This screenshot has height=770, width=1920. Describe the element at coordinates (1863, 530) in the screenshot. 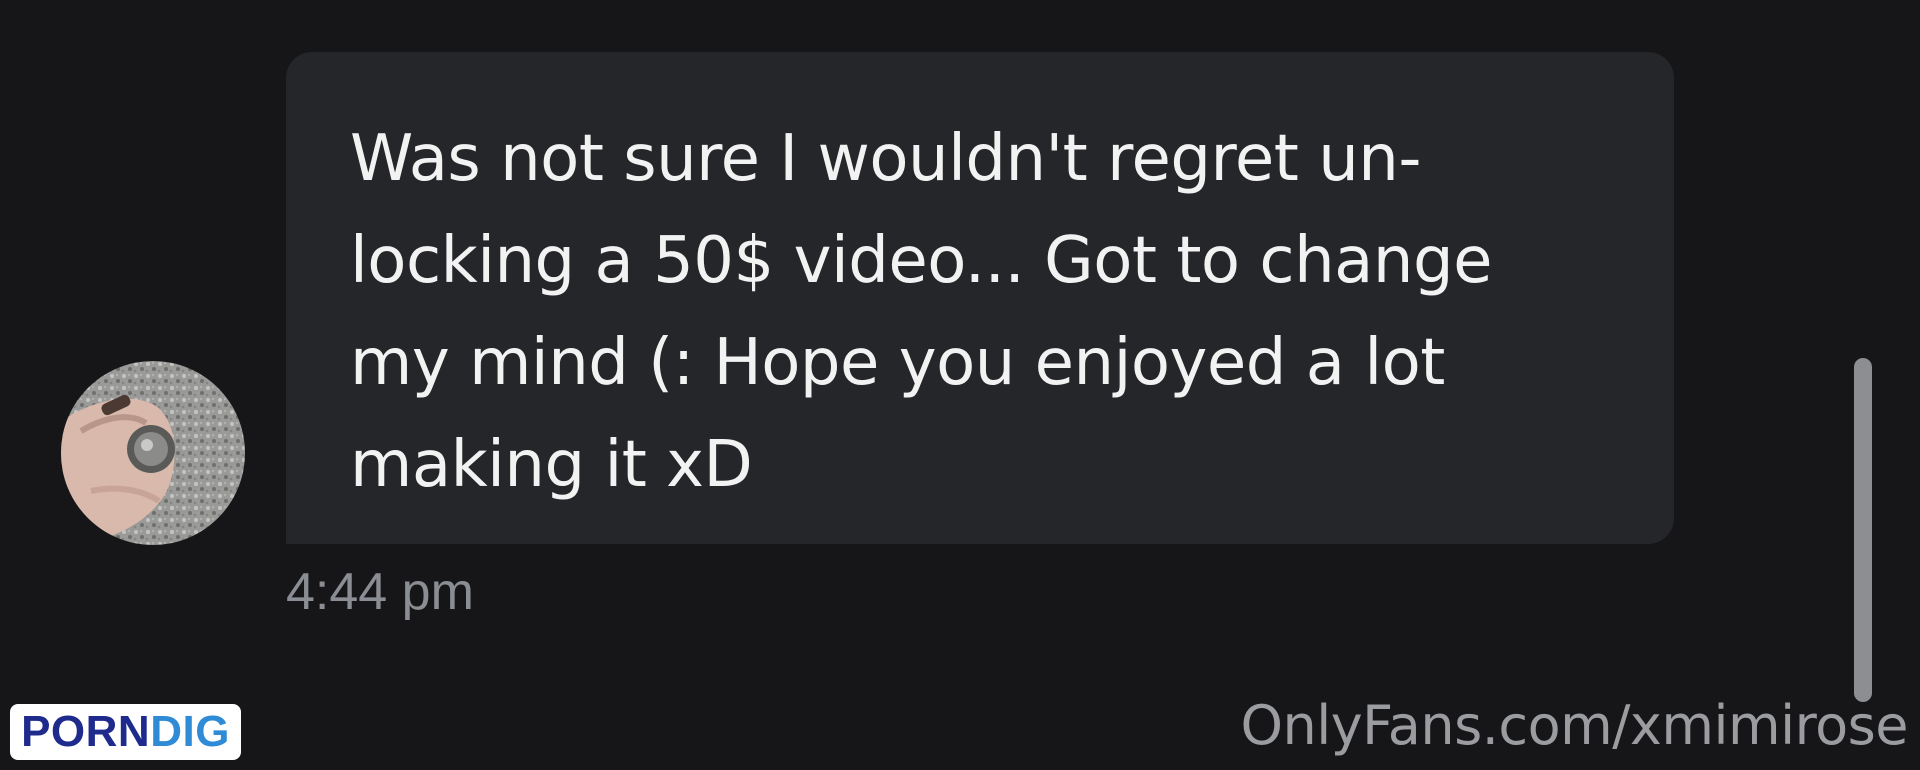

I see `scrollbar-thumb` at that location.